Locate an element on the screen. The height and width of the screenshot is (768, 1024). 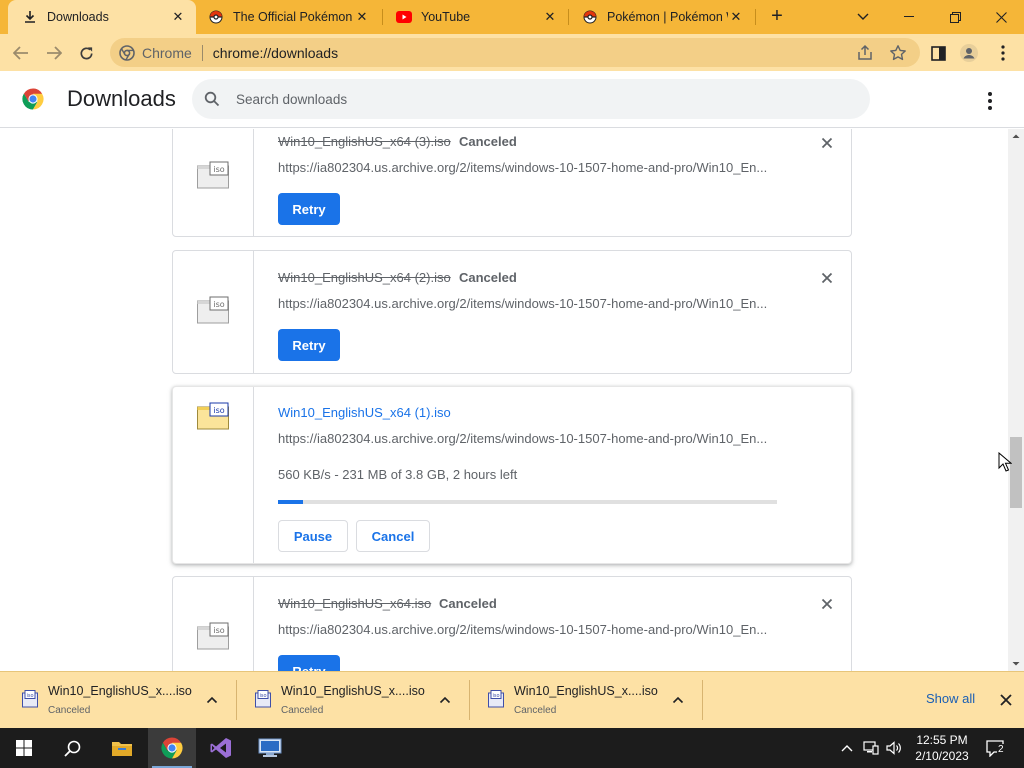
tab-downloads: Downloads ✕ is located at coordinates (102, 17).